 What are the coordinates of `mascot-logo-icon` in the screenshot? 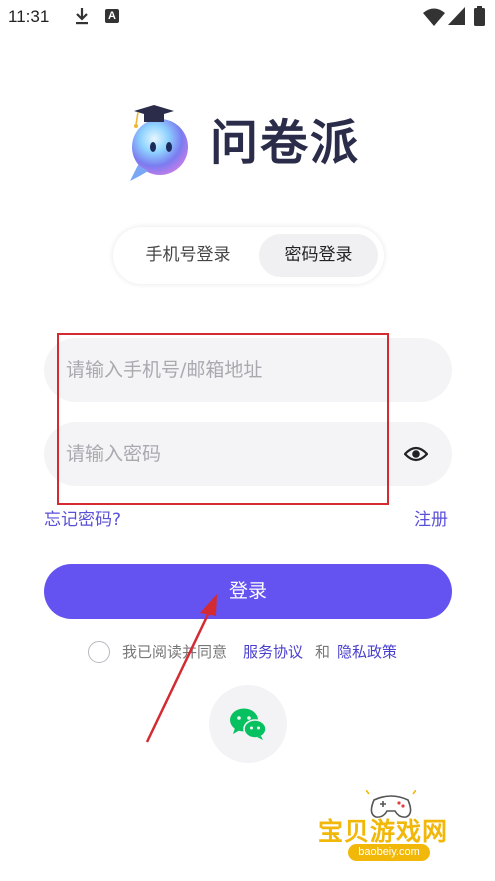 It's located at (159, 143).